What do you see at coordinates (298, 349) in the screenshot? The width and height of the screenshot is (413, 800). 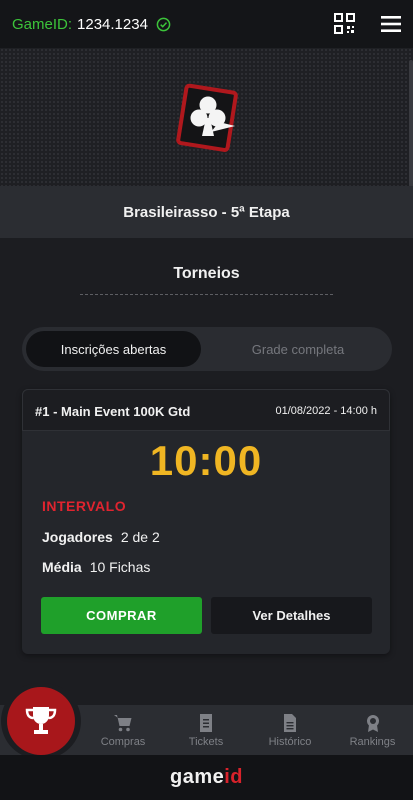 I see `tab-full-schedule: Grade completa` at bounding box center [298, 349].